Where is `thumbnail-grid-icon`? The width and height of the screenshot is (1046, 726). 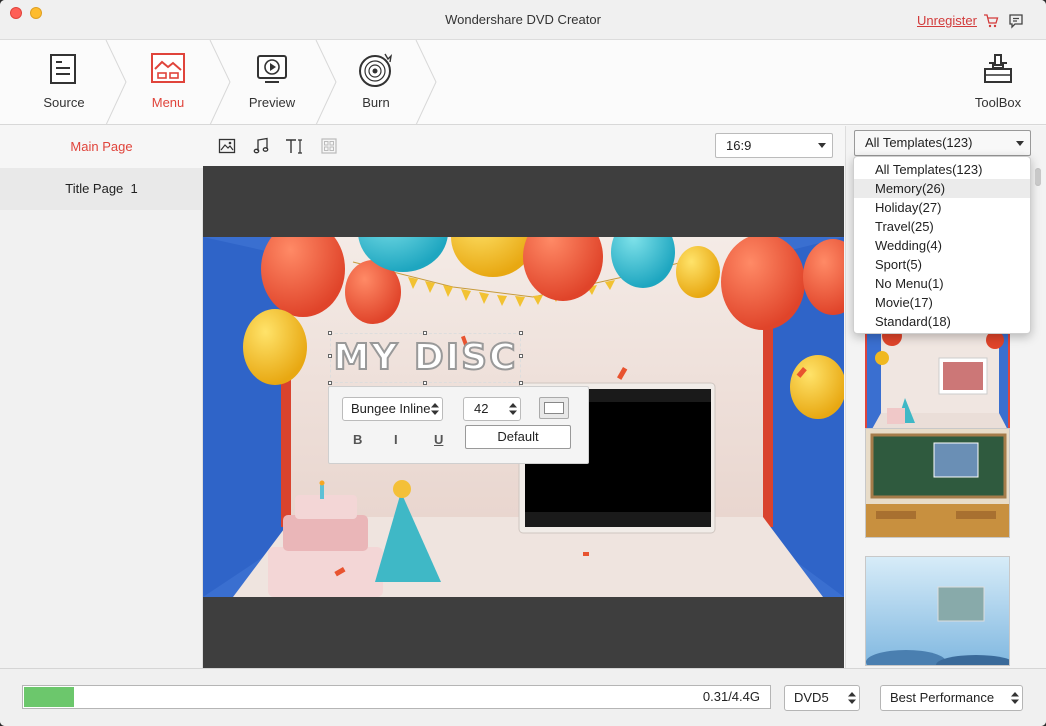 thumbnail-grid-icon is located at coordinates (329, 146).